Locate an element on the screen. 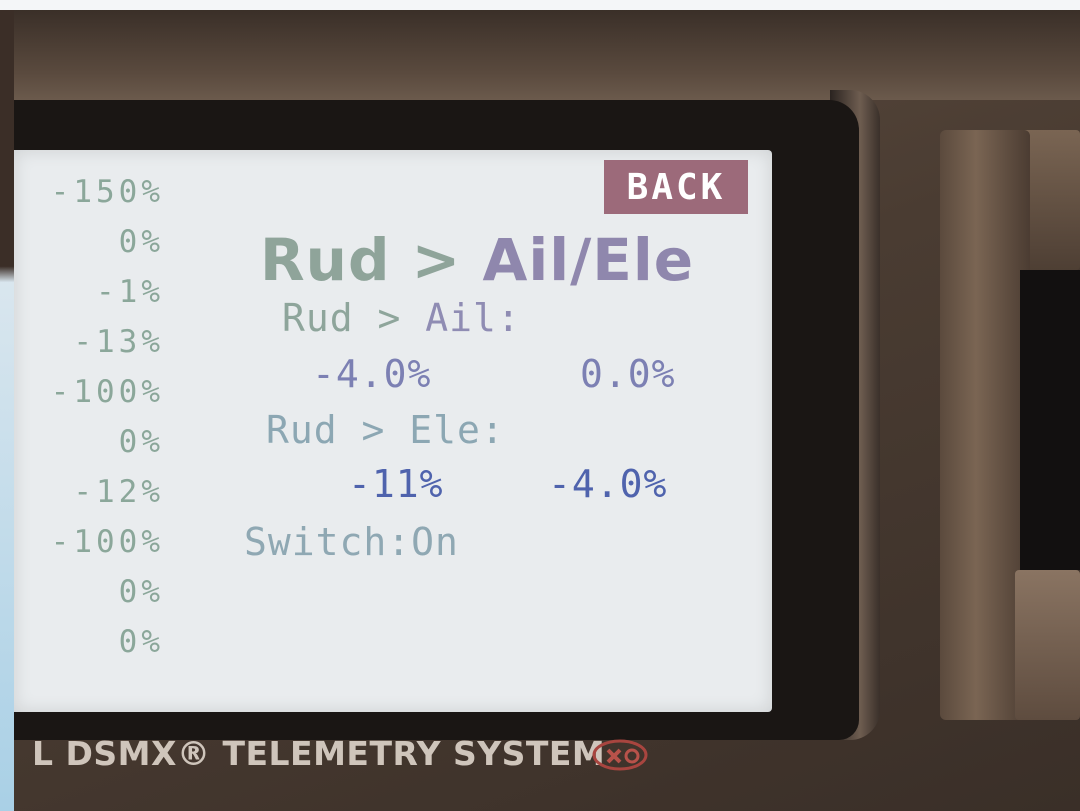 The image size is (1080, 811). rud-ail-label: Rud > Ail: is located at coordinates (401, 318).